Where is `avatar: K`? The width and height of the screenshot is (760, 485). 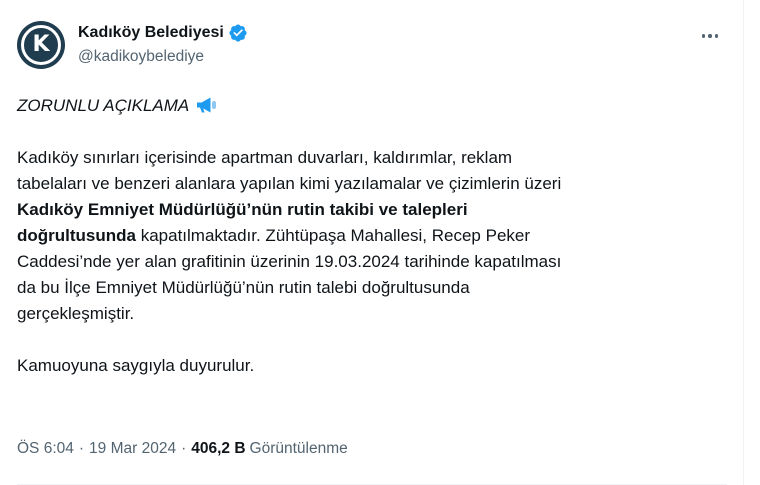
avatar: K is located at coordinates (41, 45).